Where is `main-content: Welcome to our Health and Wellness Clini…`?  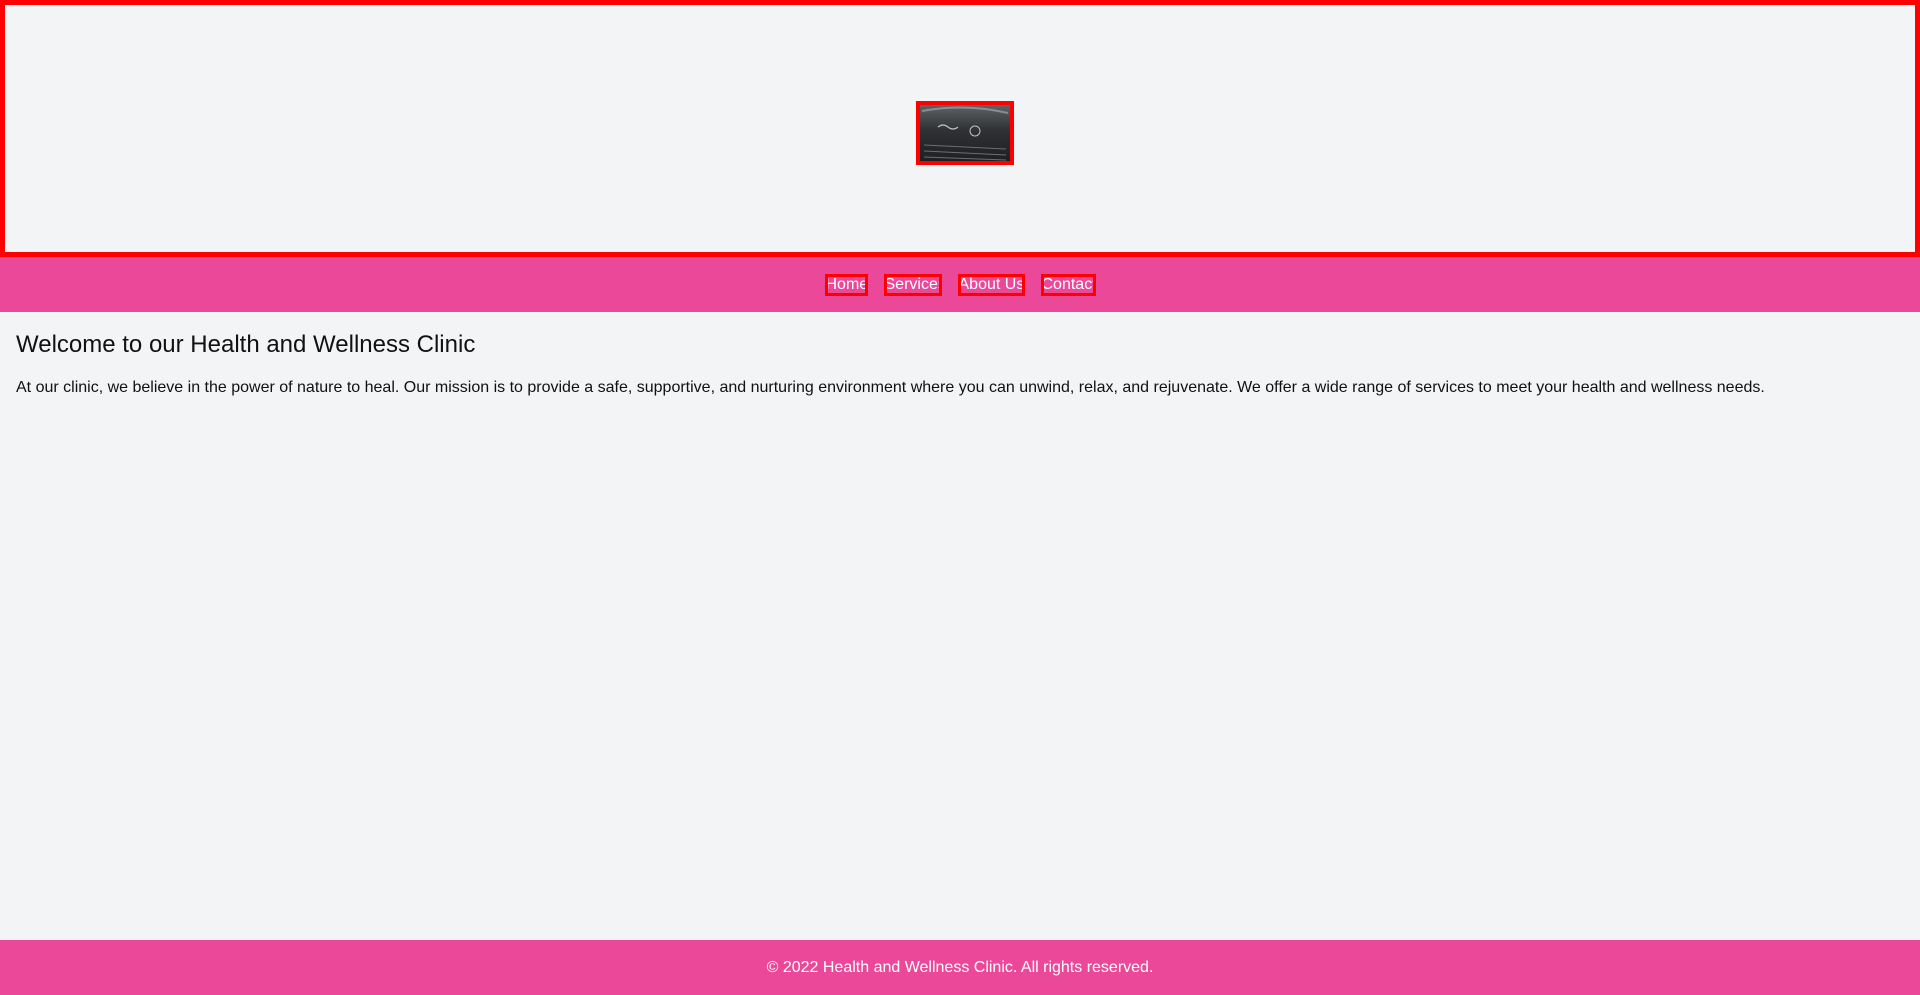
main-content: Welcome to our Health and Wellness Clini… is located at coordinates (960, 356).